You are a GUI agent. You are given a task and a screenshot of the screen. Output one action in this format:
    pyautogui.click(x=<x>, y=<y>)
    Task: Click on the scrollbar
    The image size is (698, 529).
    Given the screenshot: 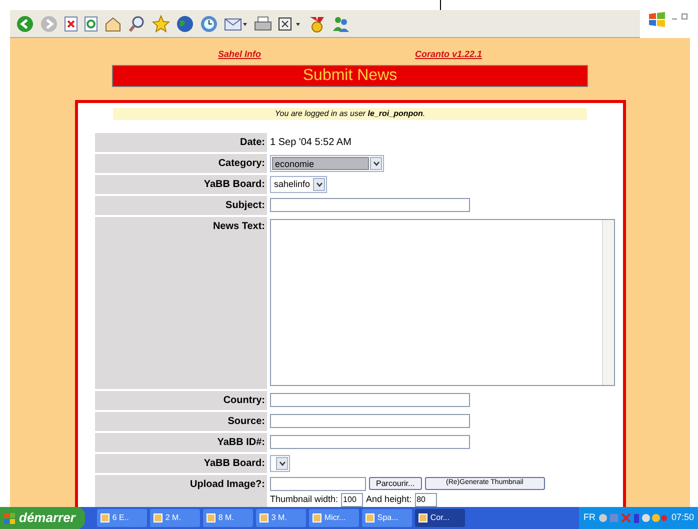 What is the action you would take?
    pyautogui.click(x=608, y=302)
    